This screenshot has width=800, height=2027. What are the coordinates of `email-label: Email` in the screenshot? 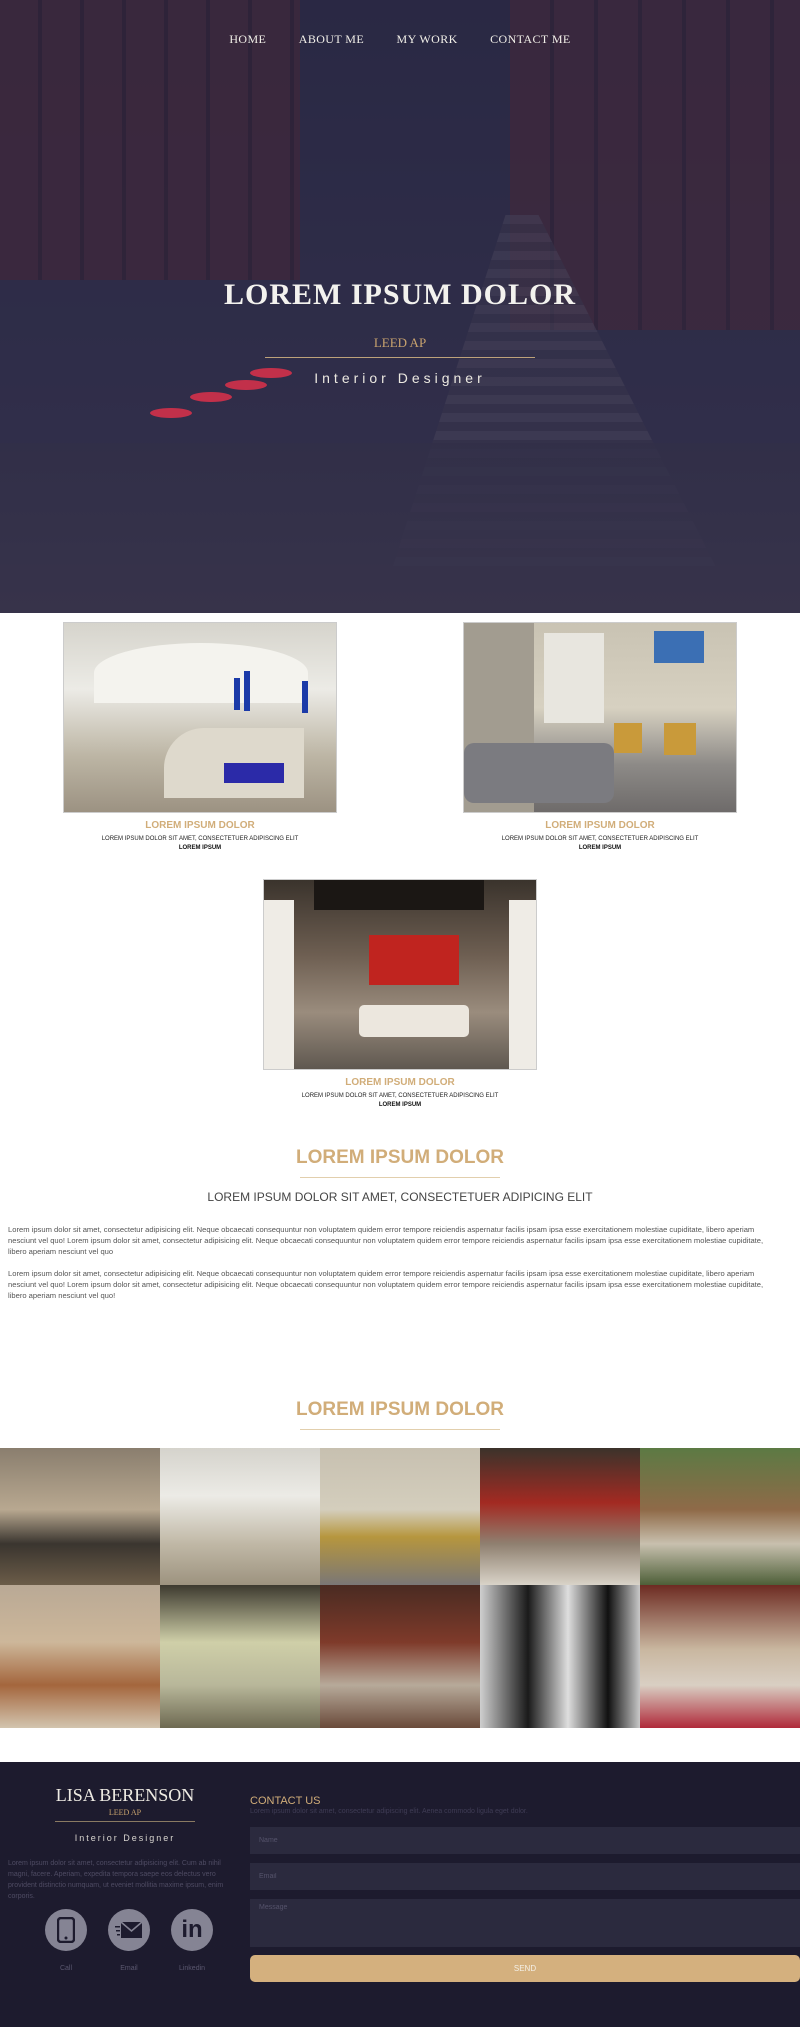 It's located at (129, 1968).